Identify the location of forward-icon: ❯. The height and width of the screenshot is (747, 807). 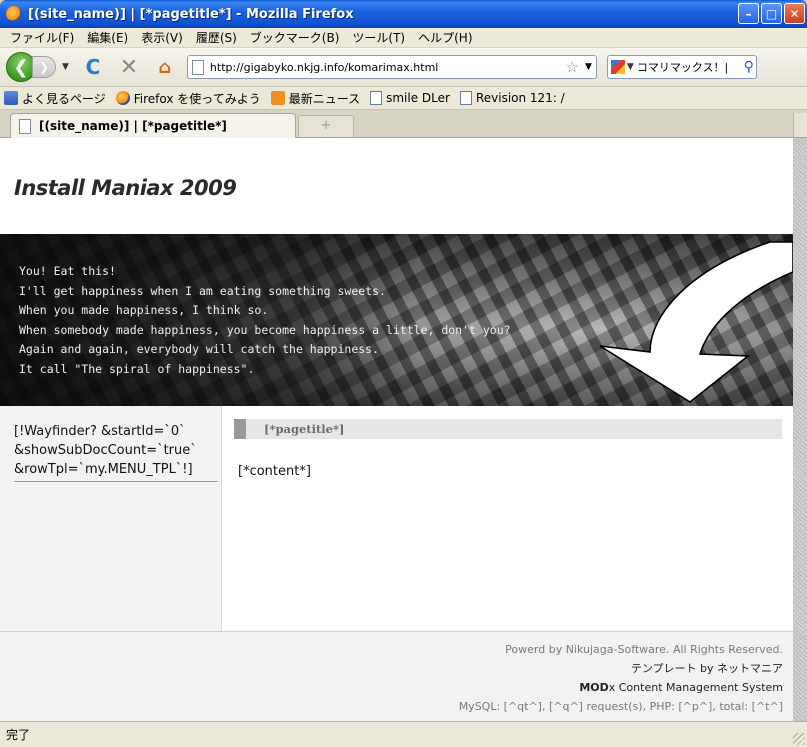
(44, 67).